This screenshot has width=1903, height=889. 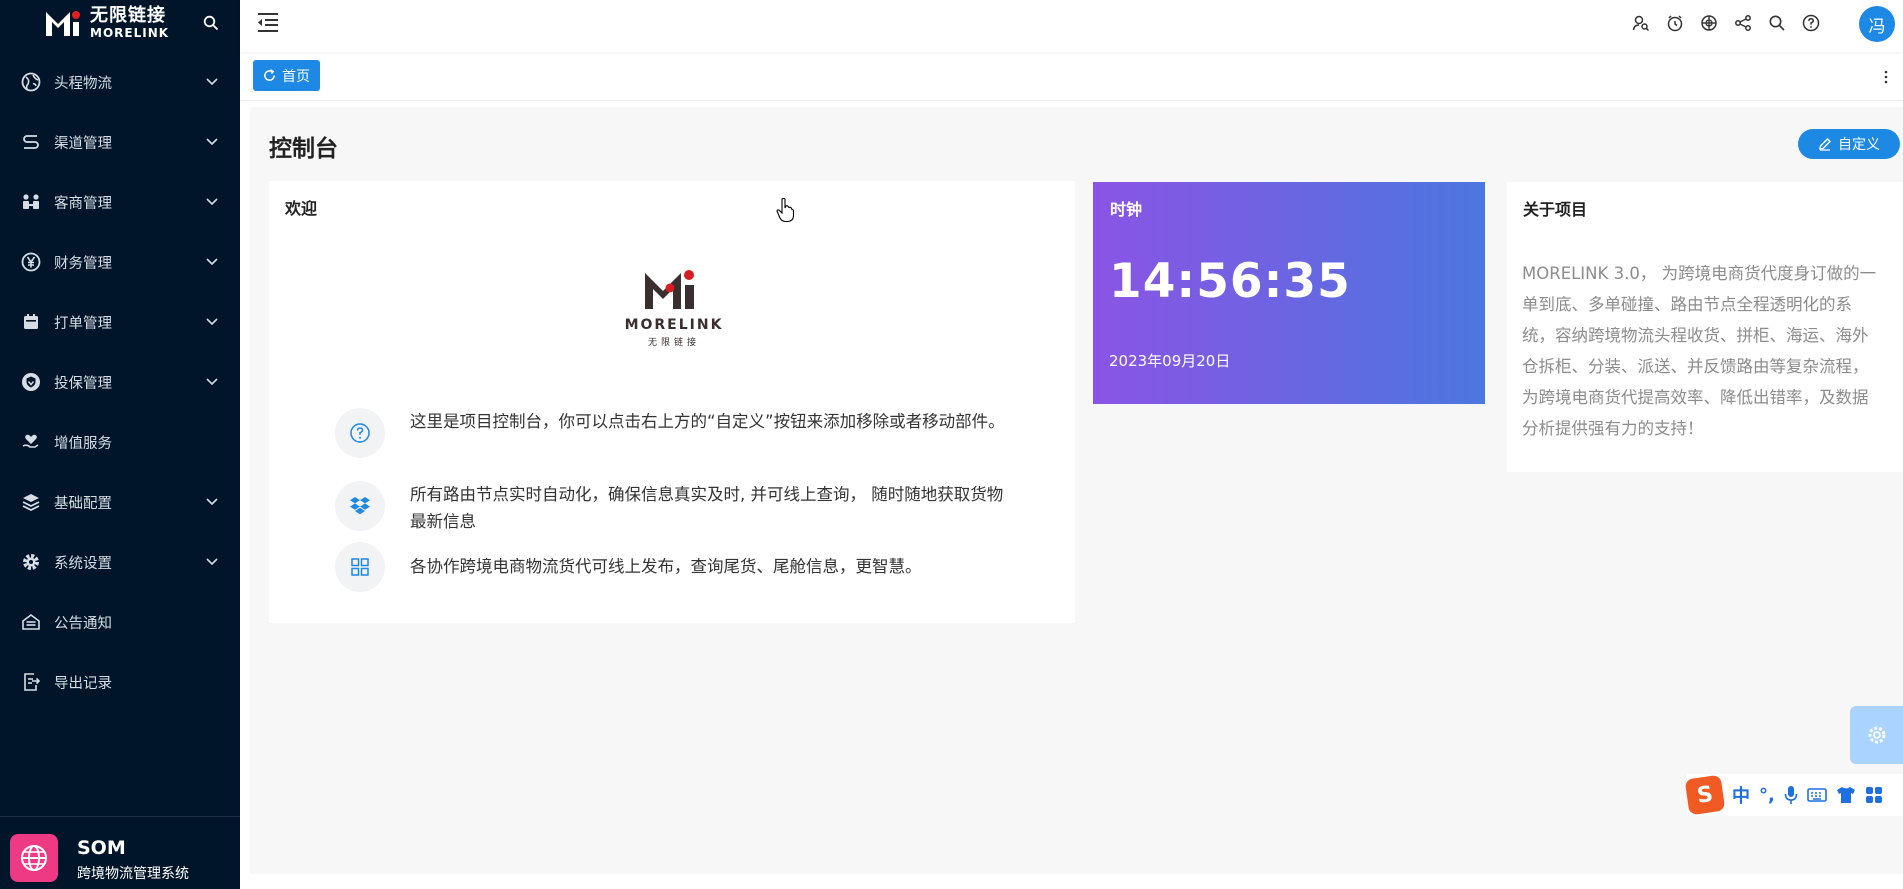 I want to click on sidebar-item-announcements: 公告通知, so click(x=120, y=622).